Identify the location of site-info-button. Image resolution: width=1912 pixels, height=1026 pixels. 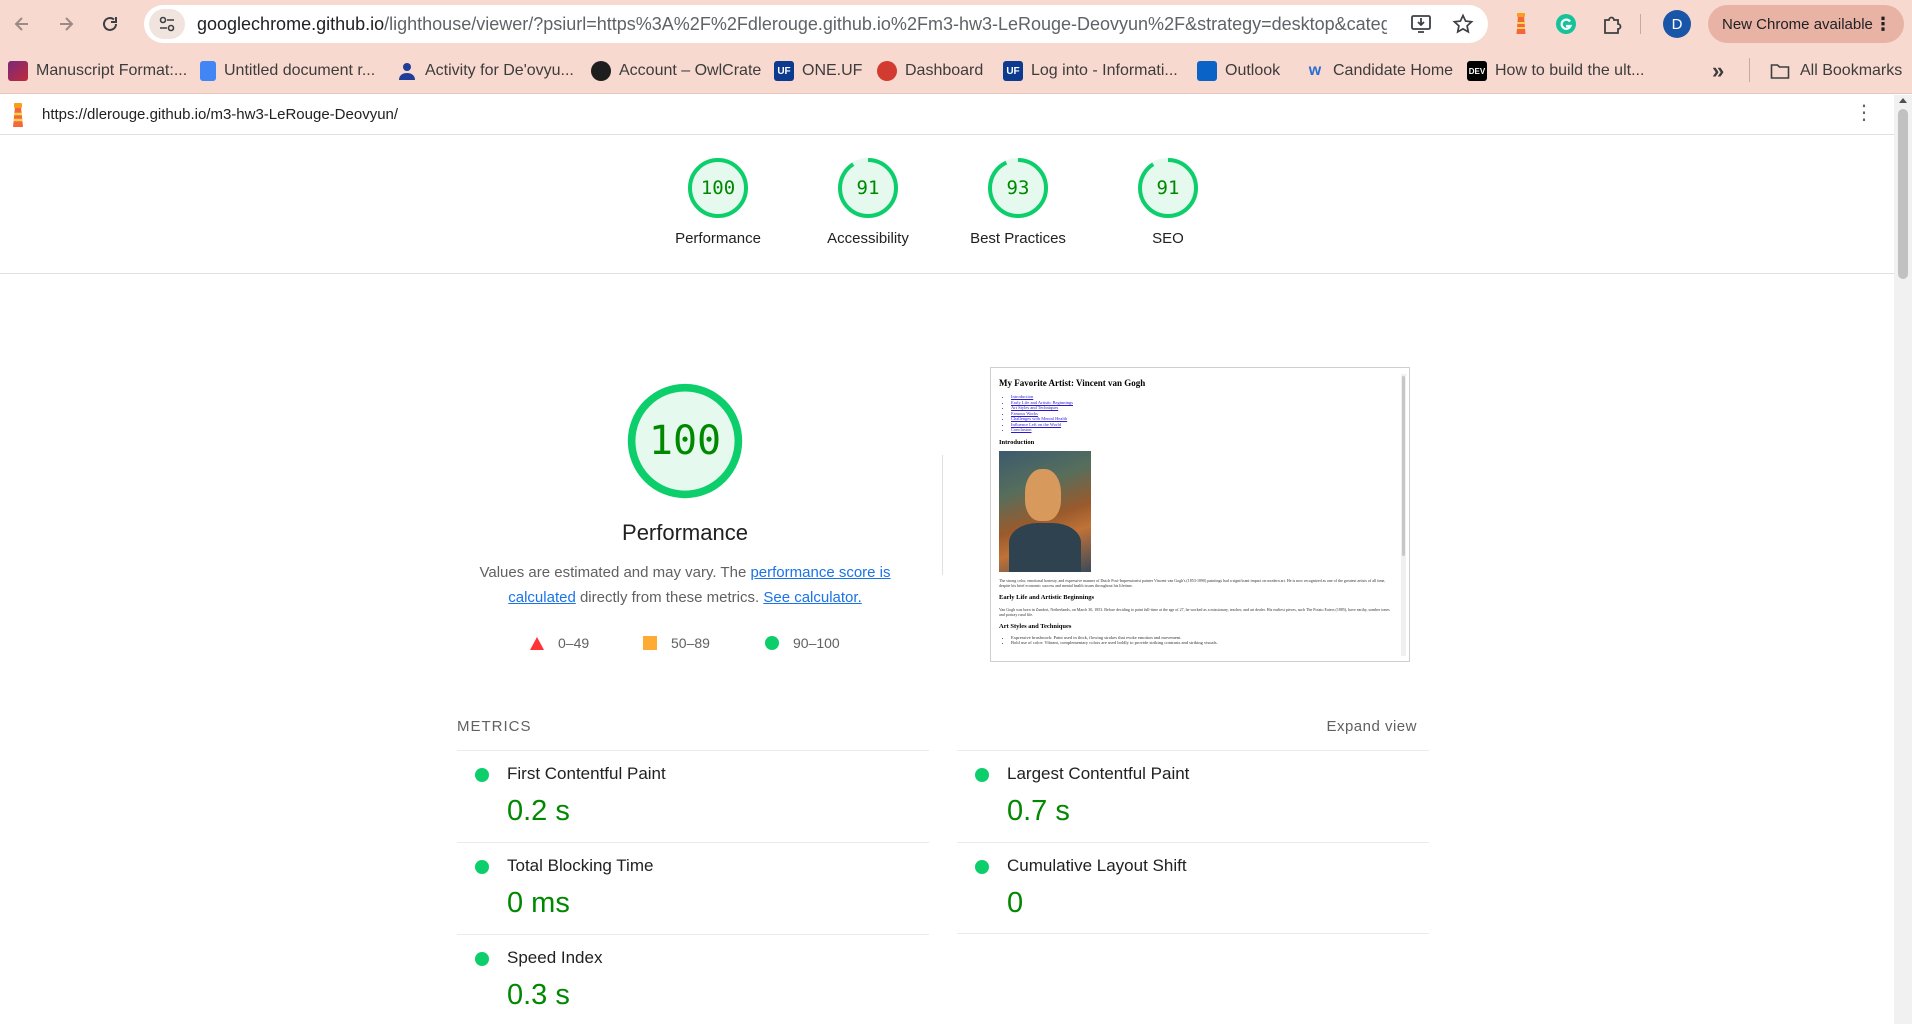
(167, 24).